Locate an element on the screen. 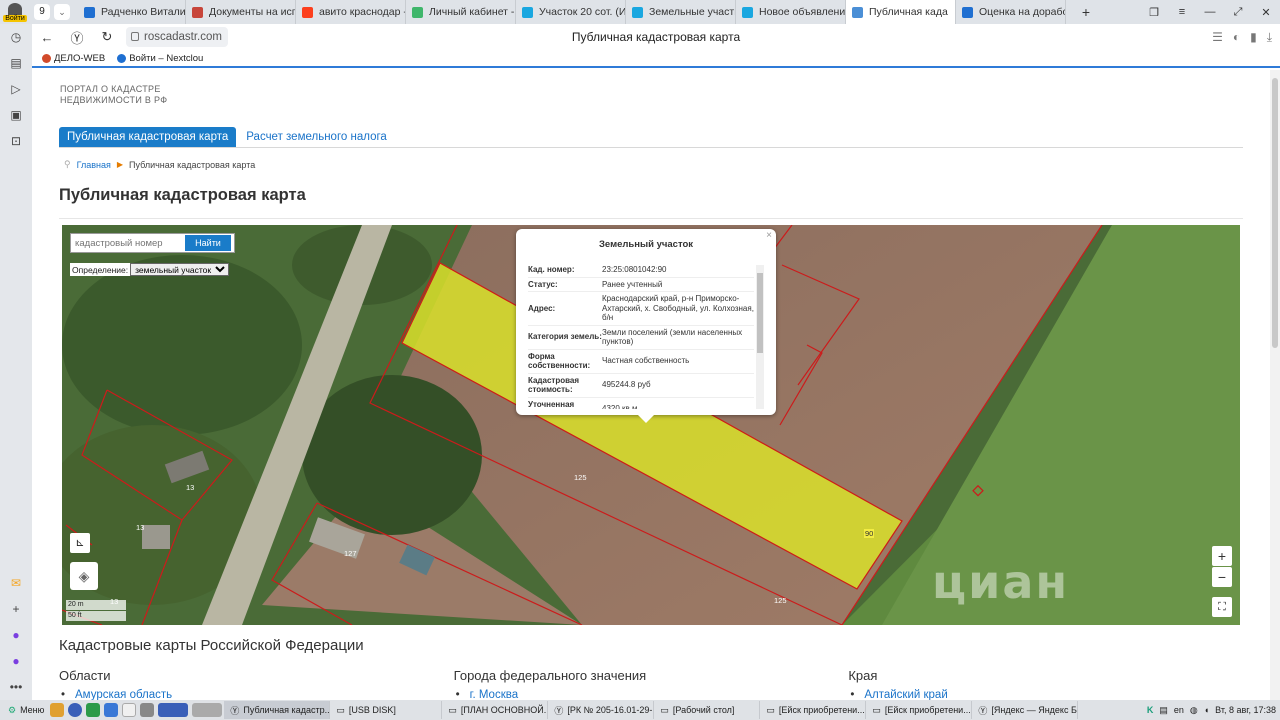 This screenshot has height=720, width=1280. browser-tab: Публичная кадa✕ is located at coordinates (901, 12).